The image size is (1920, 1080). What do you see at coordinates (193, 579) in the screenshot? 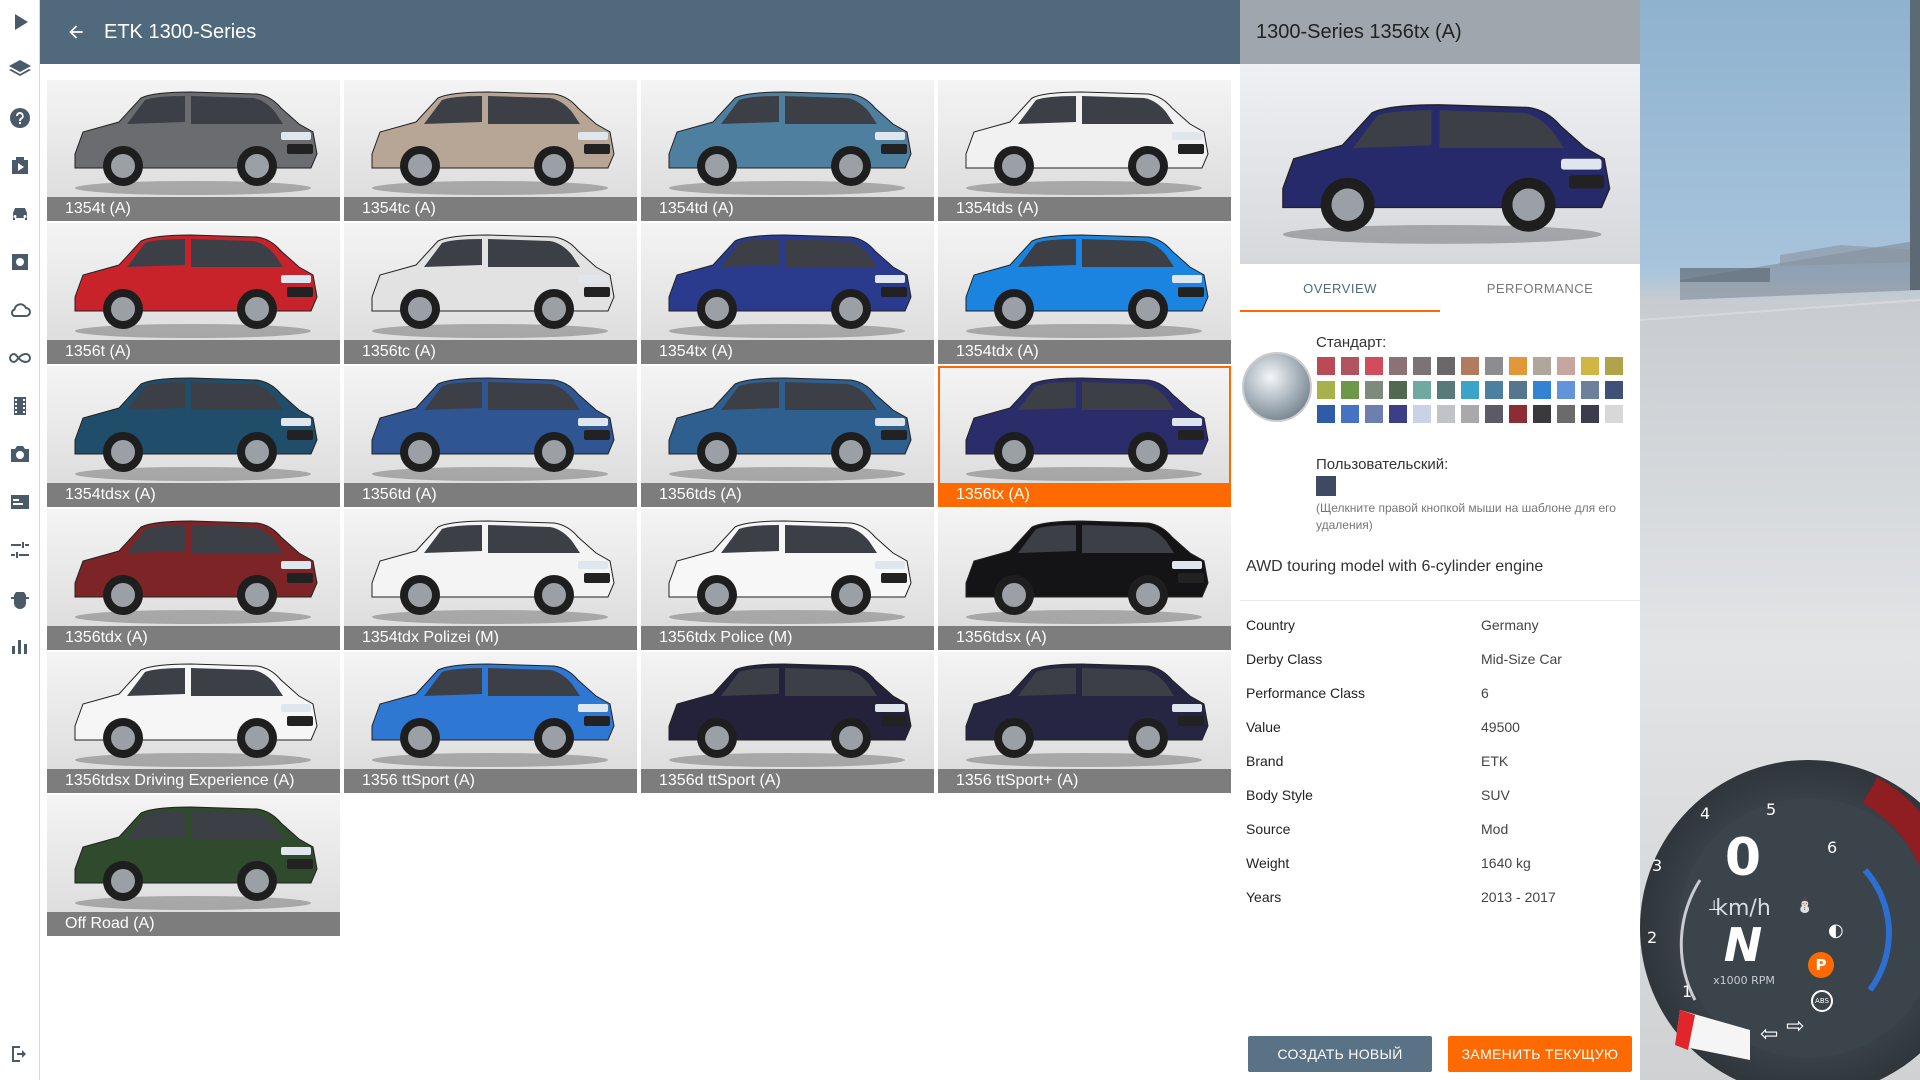
I see `vehicle-tile: 1356tdx (A)` at bounding box center [193, 579].